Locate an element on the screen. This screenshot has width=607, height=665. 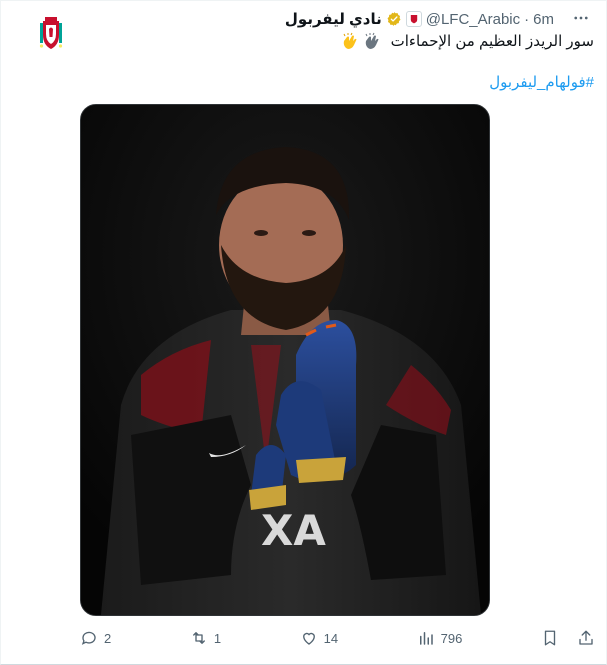
lfc-crest-icon is located at coordinates (51, 33).